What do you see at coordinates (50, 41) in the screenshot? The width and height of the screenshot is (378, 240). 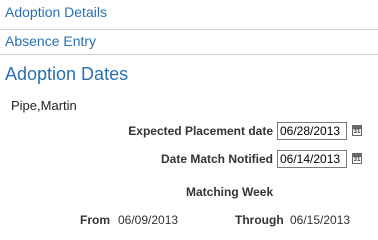 I see `absence-entry-link: Absence Entry` at bounding box center [50, 41].